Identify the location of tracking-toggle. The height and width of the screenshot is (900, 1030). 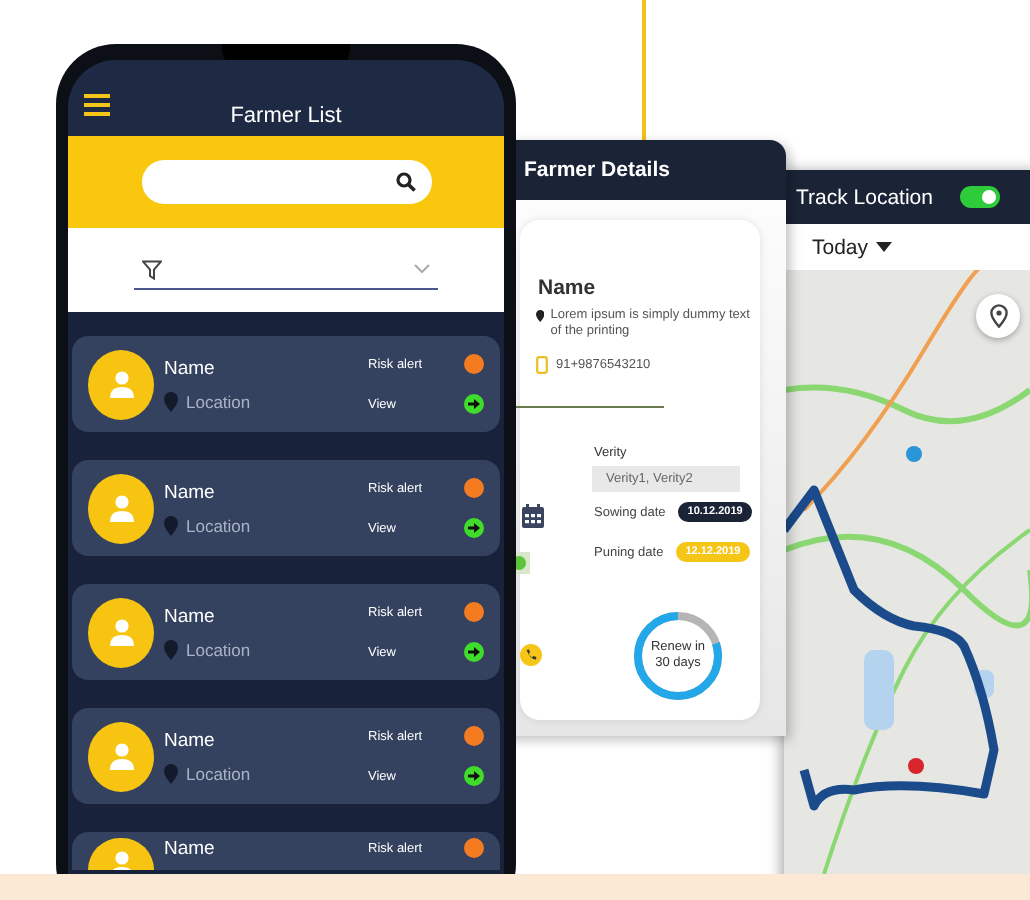
(980, 197).